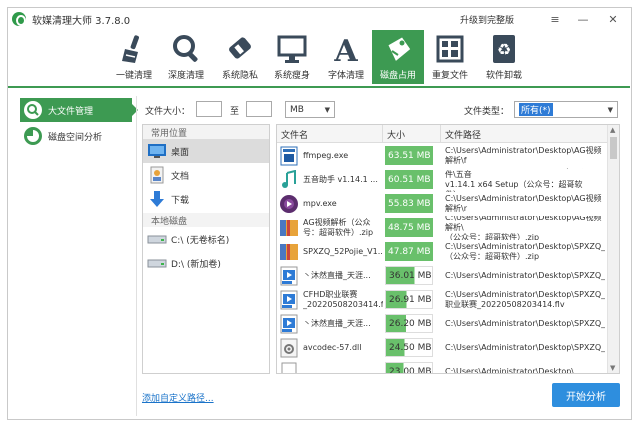 This screenshot has width=640, height=427. What do you see at coordinates (346, 49) in the screenshot?
I see `font-a-icon: A` at bounding box center [346, 49].